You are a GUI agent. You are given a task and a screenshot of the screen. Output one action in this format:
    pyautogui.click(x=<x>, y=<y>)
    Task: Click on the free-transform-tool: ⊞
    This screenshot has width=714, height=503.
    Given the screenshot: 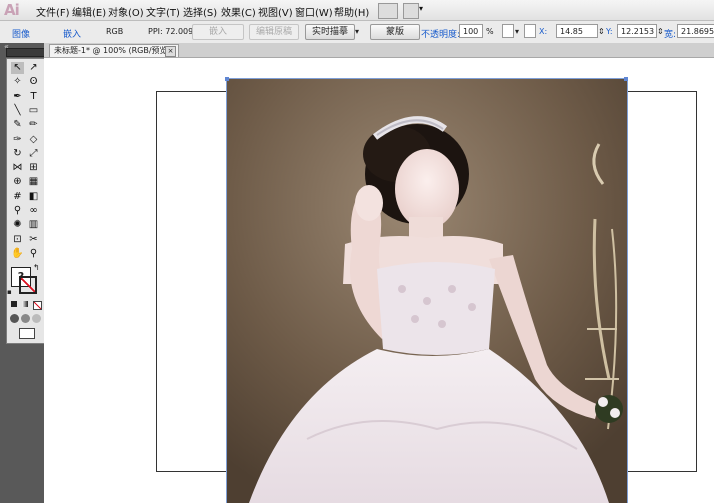 What is the action you would take?
    pyautogui.click(x=33, y=168)
    